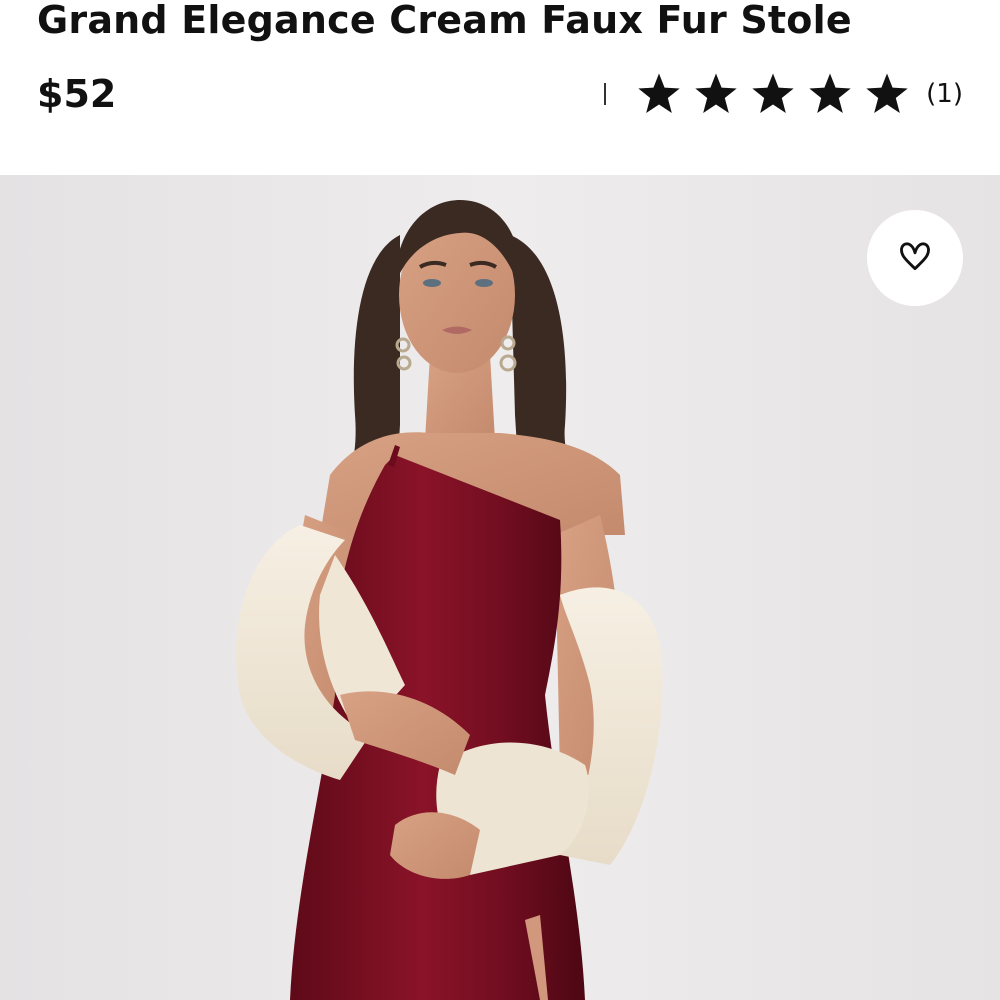 The width and height of the screenshot is (1000, 1000). I want to click on star-rating, so click(773, 94).